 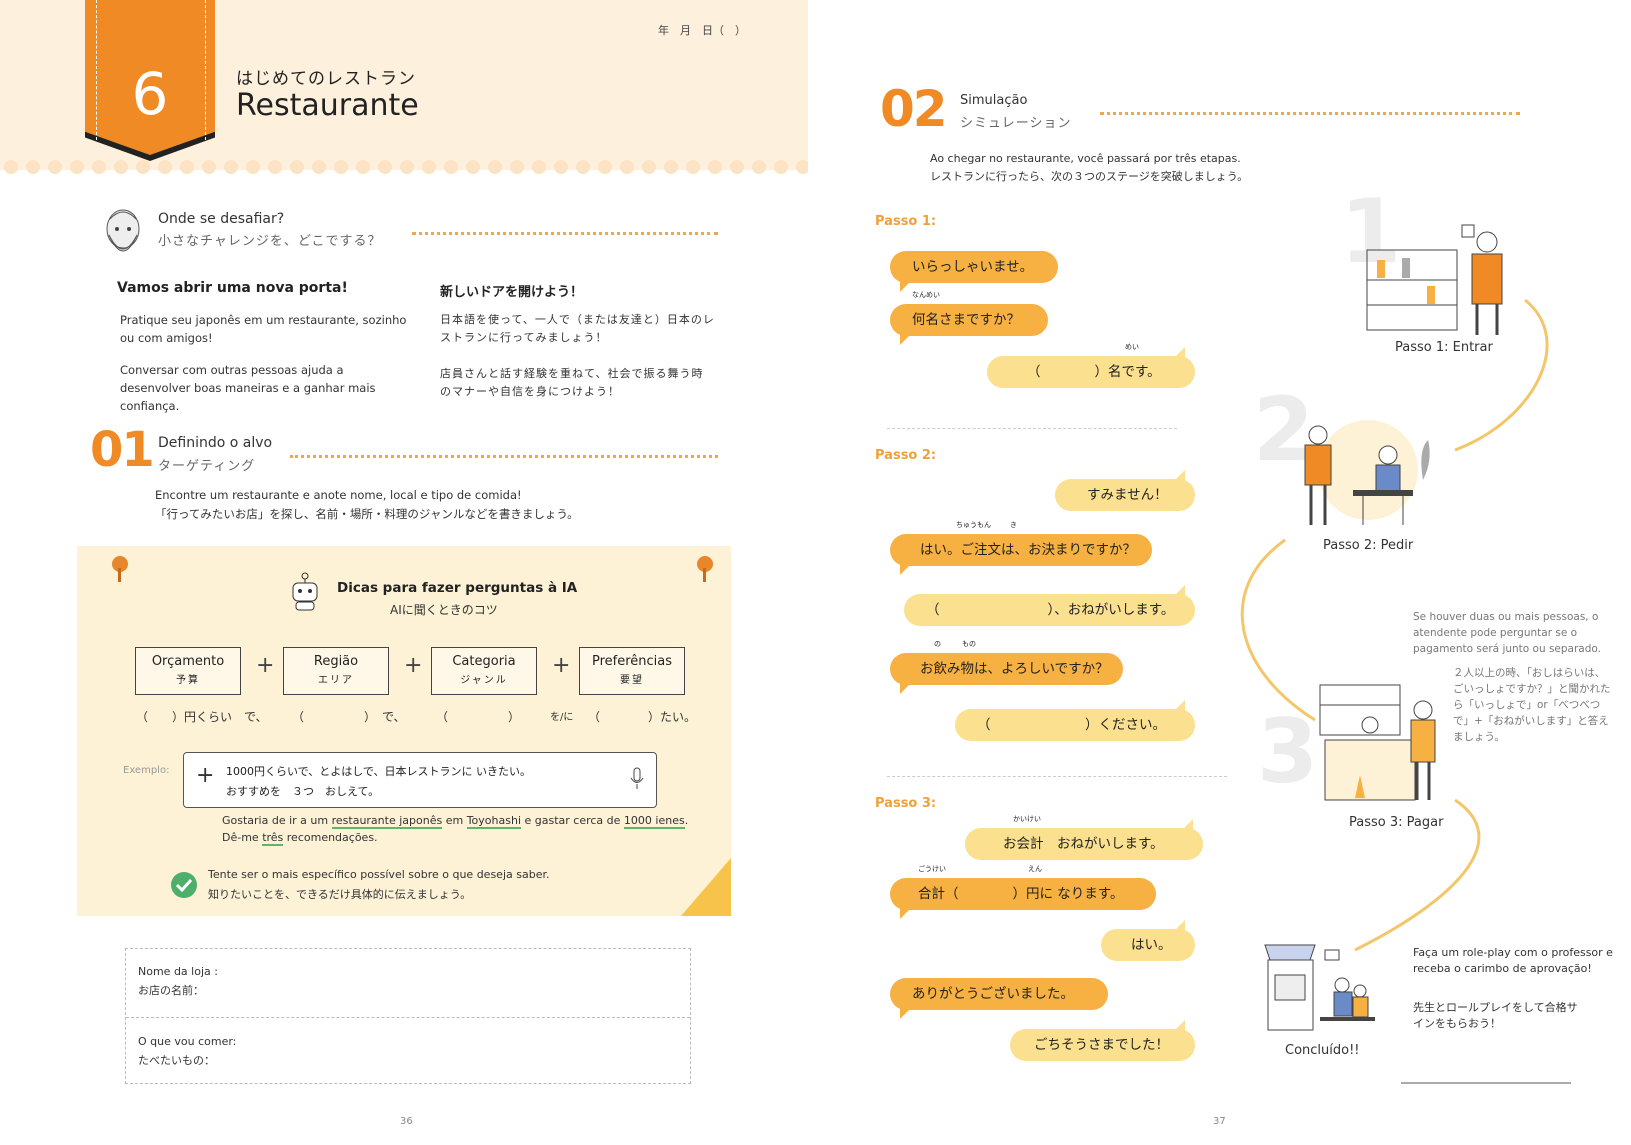 What do you see at coordinates (632, 680) in the screenshot?
I see `keyword-label-jp: 要望` at bounding box center [632, 680].